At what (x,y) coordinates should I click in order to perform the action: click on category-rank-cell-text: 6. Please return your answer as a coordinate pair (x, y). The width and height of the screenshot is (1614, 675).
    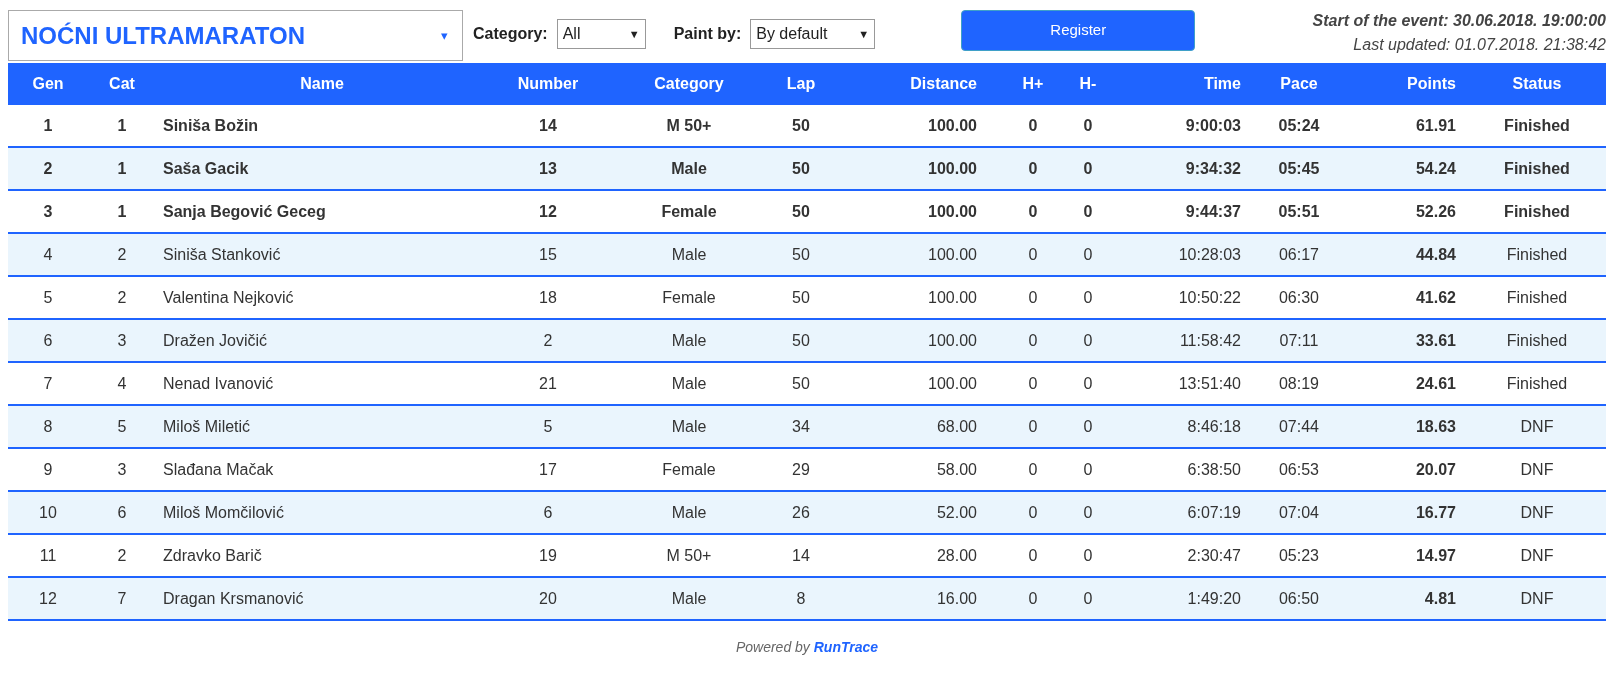
    Looking at the image, I should click on (122, 512).